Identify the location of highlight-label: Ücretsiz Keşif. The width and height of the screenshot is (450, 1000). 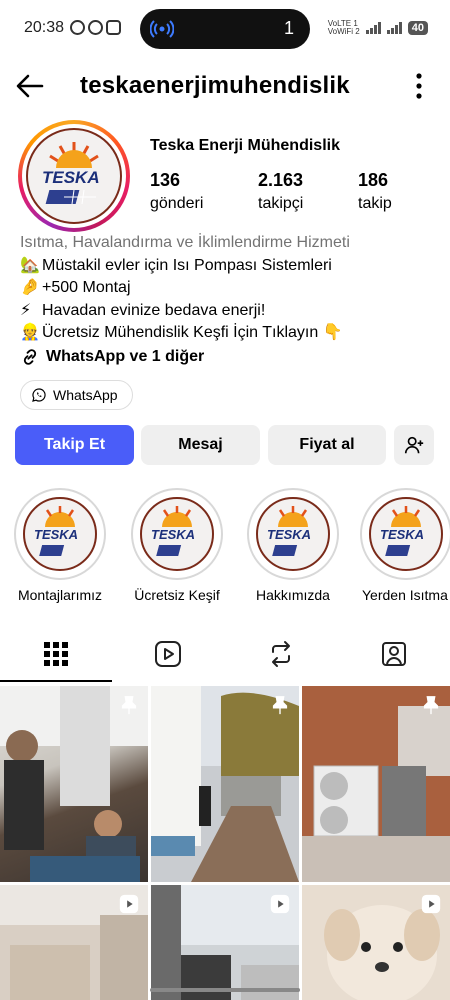
(177, 595).